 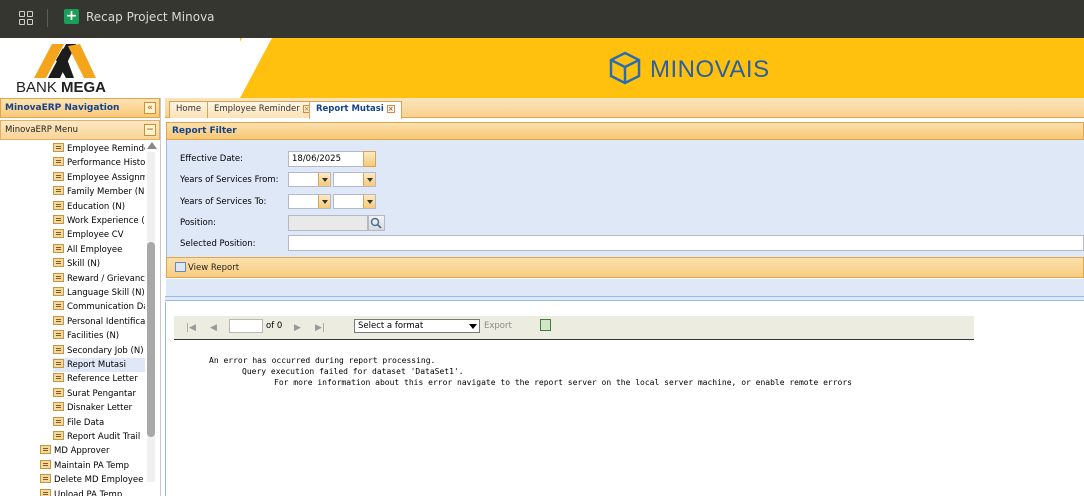 I want to click on sidebar-item: Maintain PA Temp, so click(x=92, y=466).